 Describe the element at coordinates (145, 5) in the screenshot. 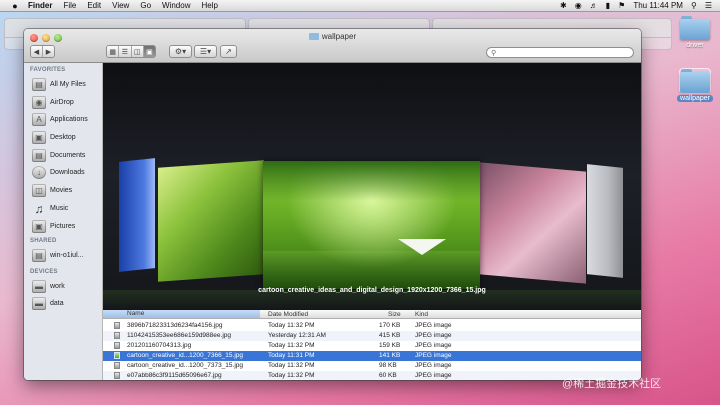

I see `menu-go: Go` at that location.